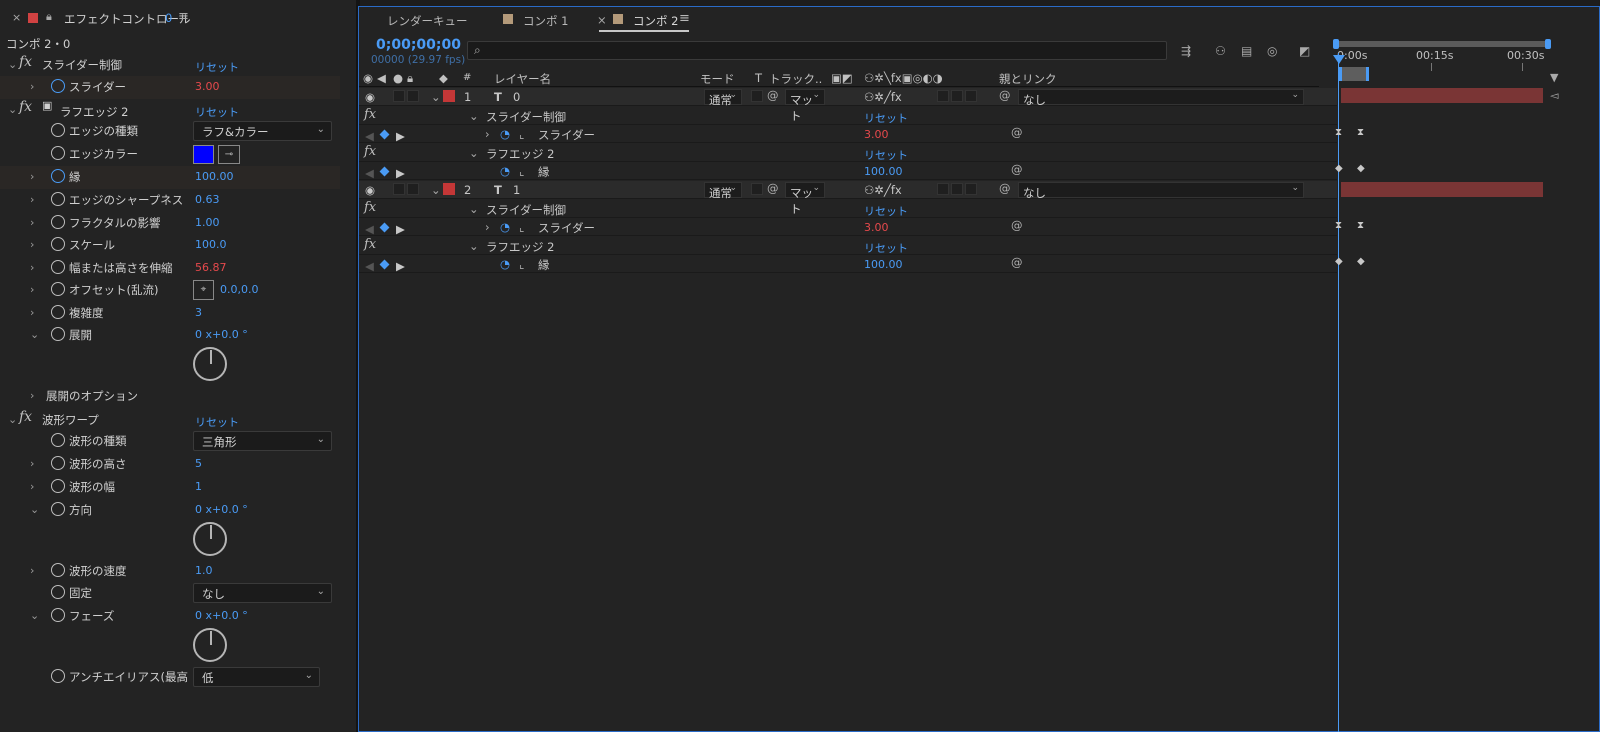 This screenshot has width=1600, height=732. Describe the element at coordinates (1274, 51) in the screenshot. I see `motion-blur-icon: ◎` at that location.